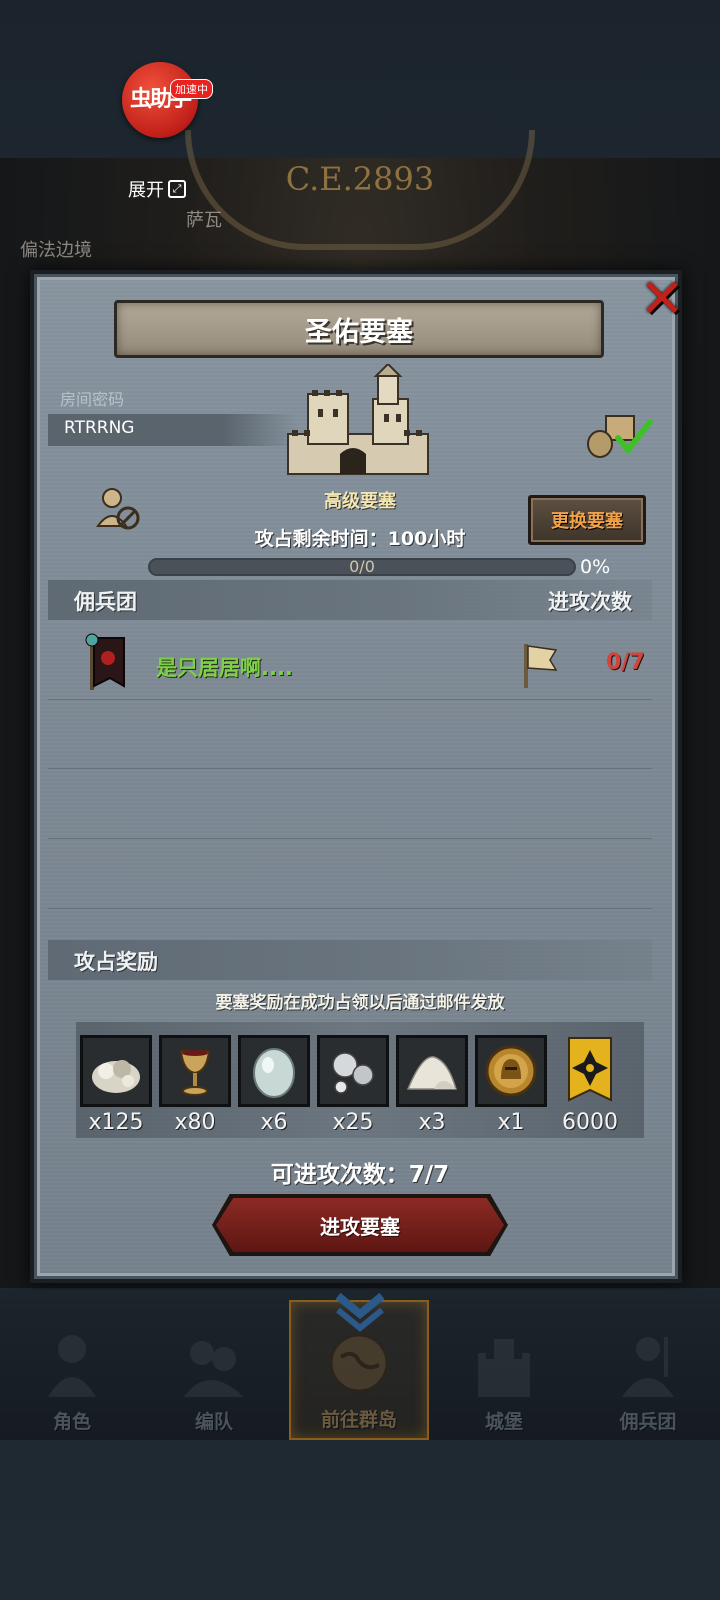 The height and width of the screenshot is (1600, 720). I want to click on no-occupant-icon, so click(118, 509).